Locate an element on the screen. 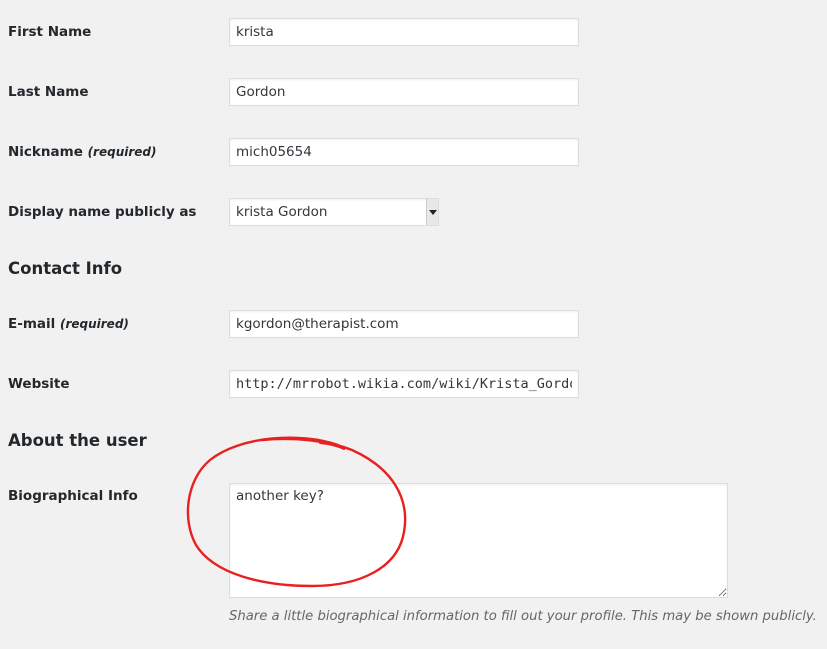  website-label: Website is located at coordinates (39, 384).